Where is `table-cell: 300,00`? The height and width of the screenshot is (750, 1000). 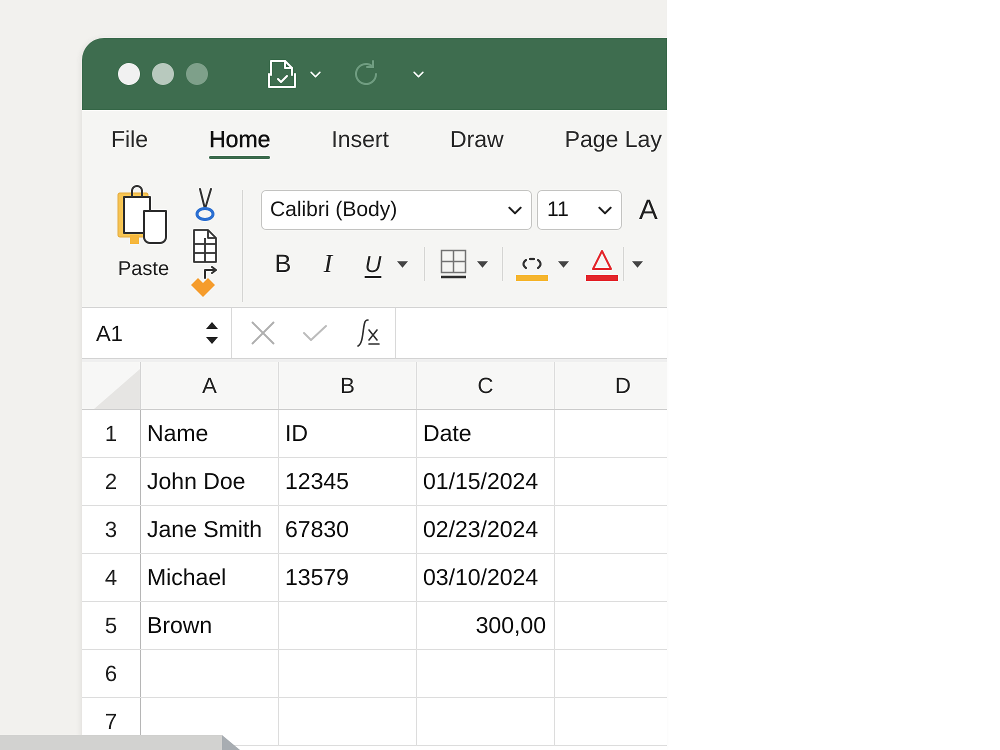
table-cell: 300,00 is located at coordinates (486, 625).